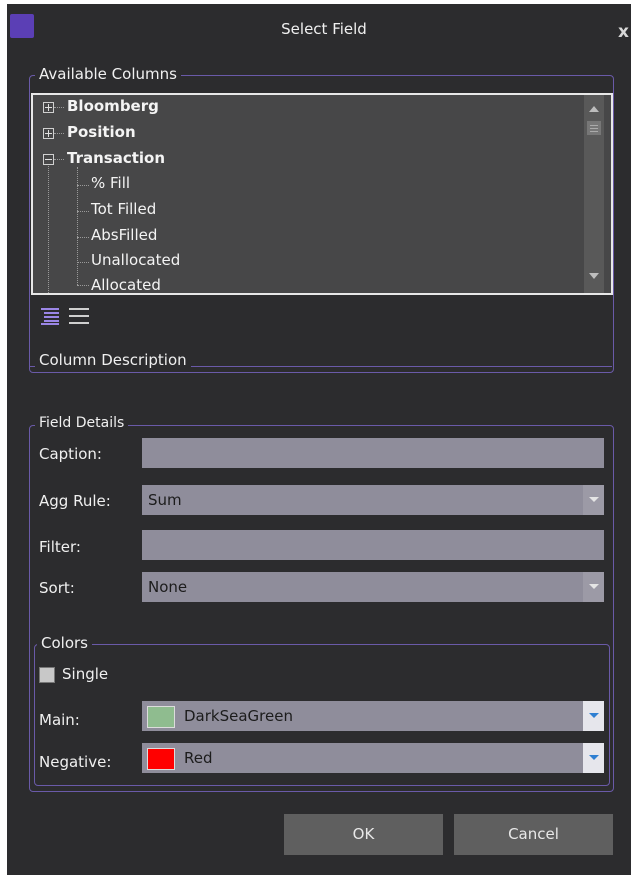 This screenshot has width=632, height=875. I want to click on negative-color-swatch, so click(161, 759).